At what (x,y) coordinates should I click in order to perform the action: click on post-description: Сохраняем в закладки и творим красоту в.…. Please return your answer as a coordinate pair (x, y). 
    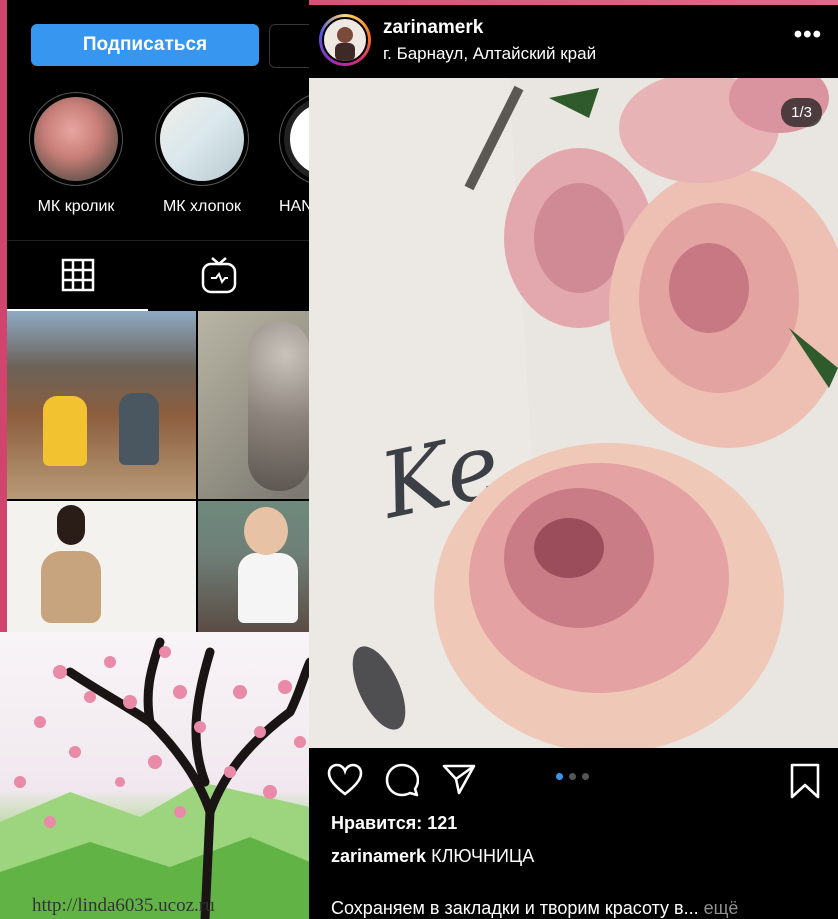
    Looking at the image, I should click on (534, 908).